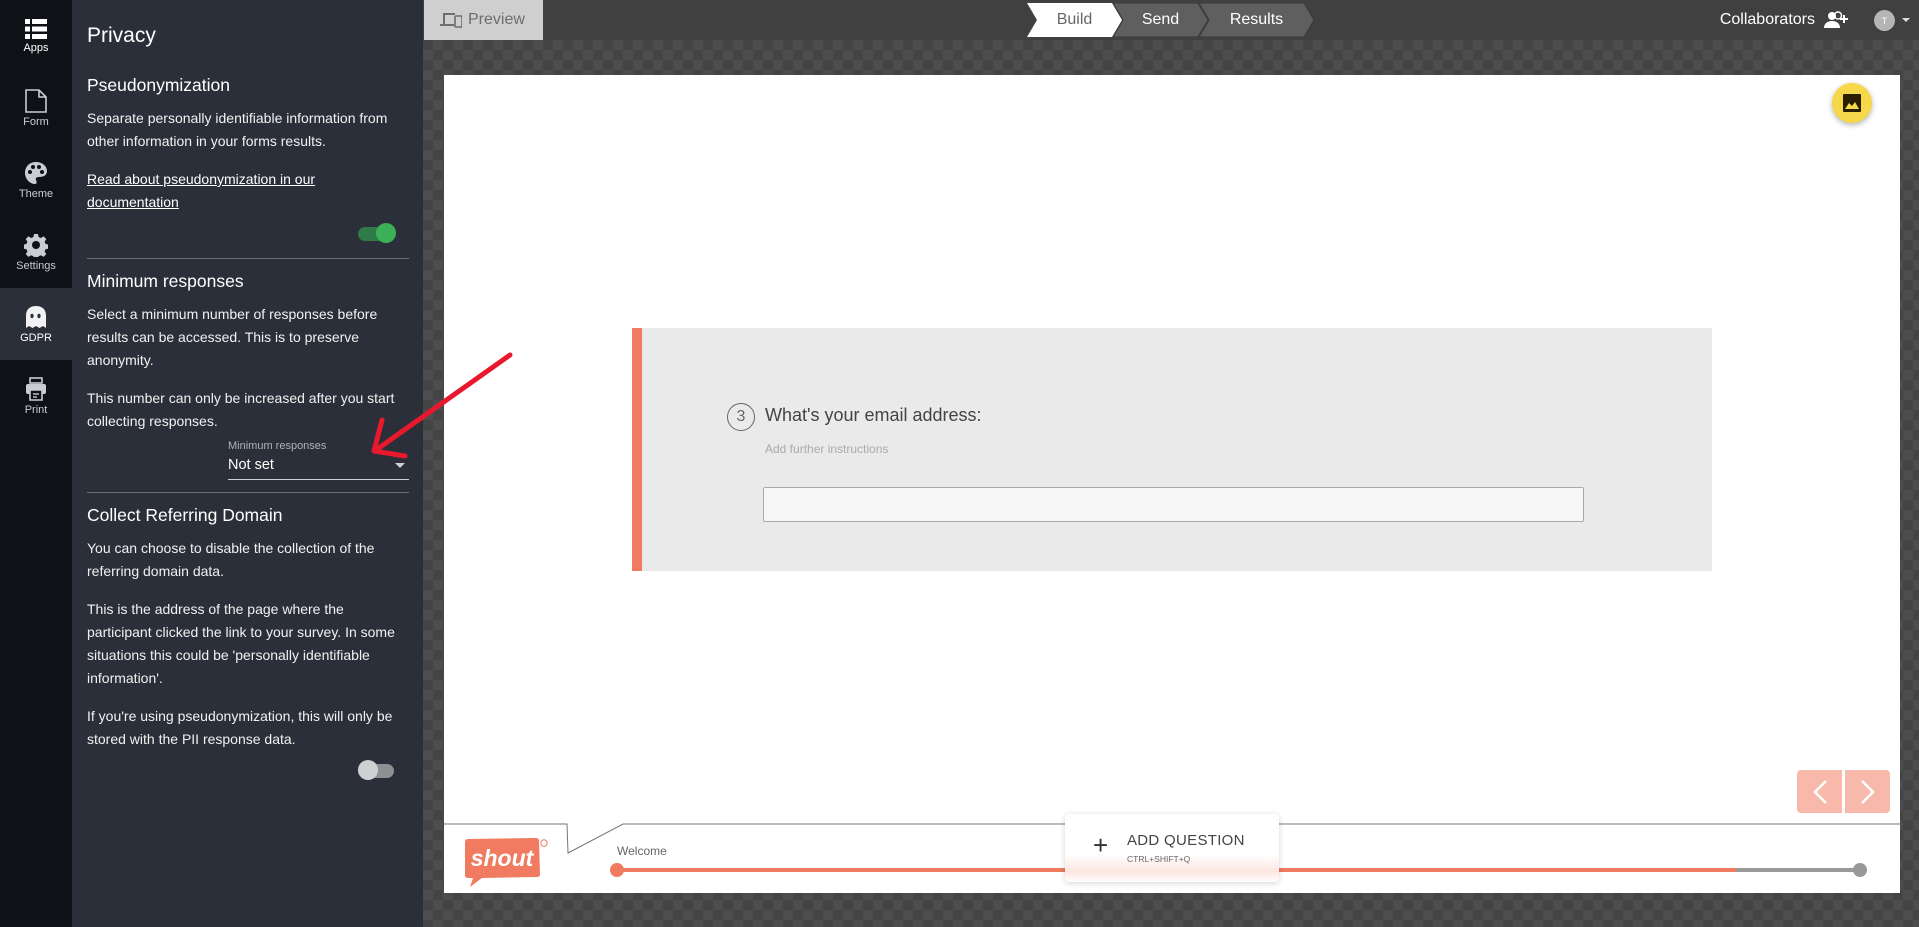 This screenshot has width=1919, height=927. I want to click on chevron-right-icon, so click(1867, 791).